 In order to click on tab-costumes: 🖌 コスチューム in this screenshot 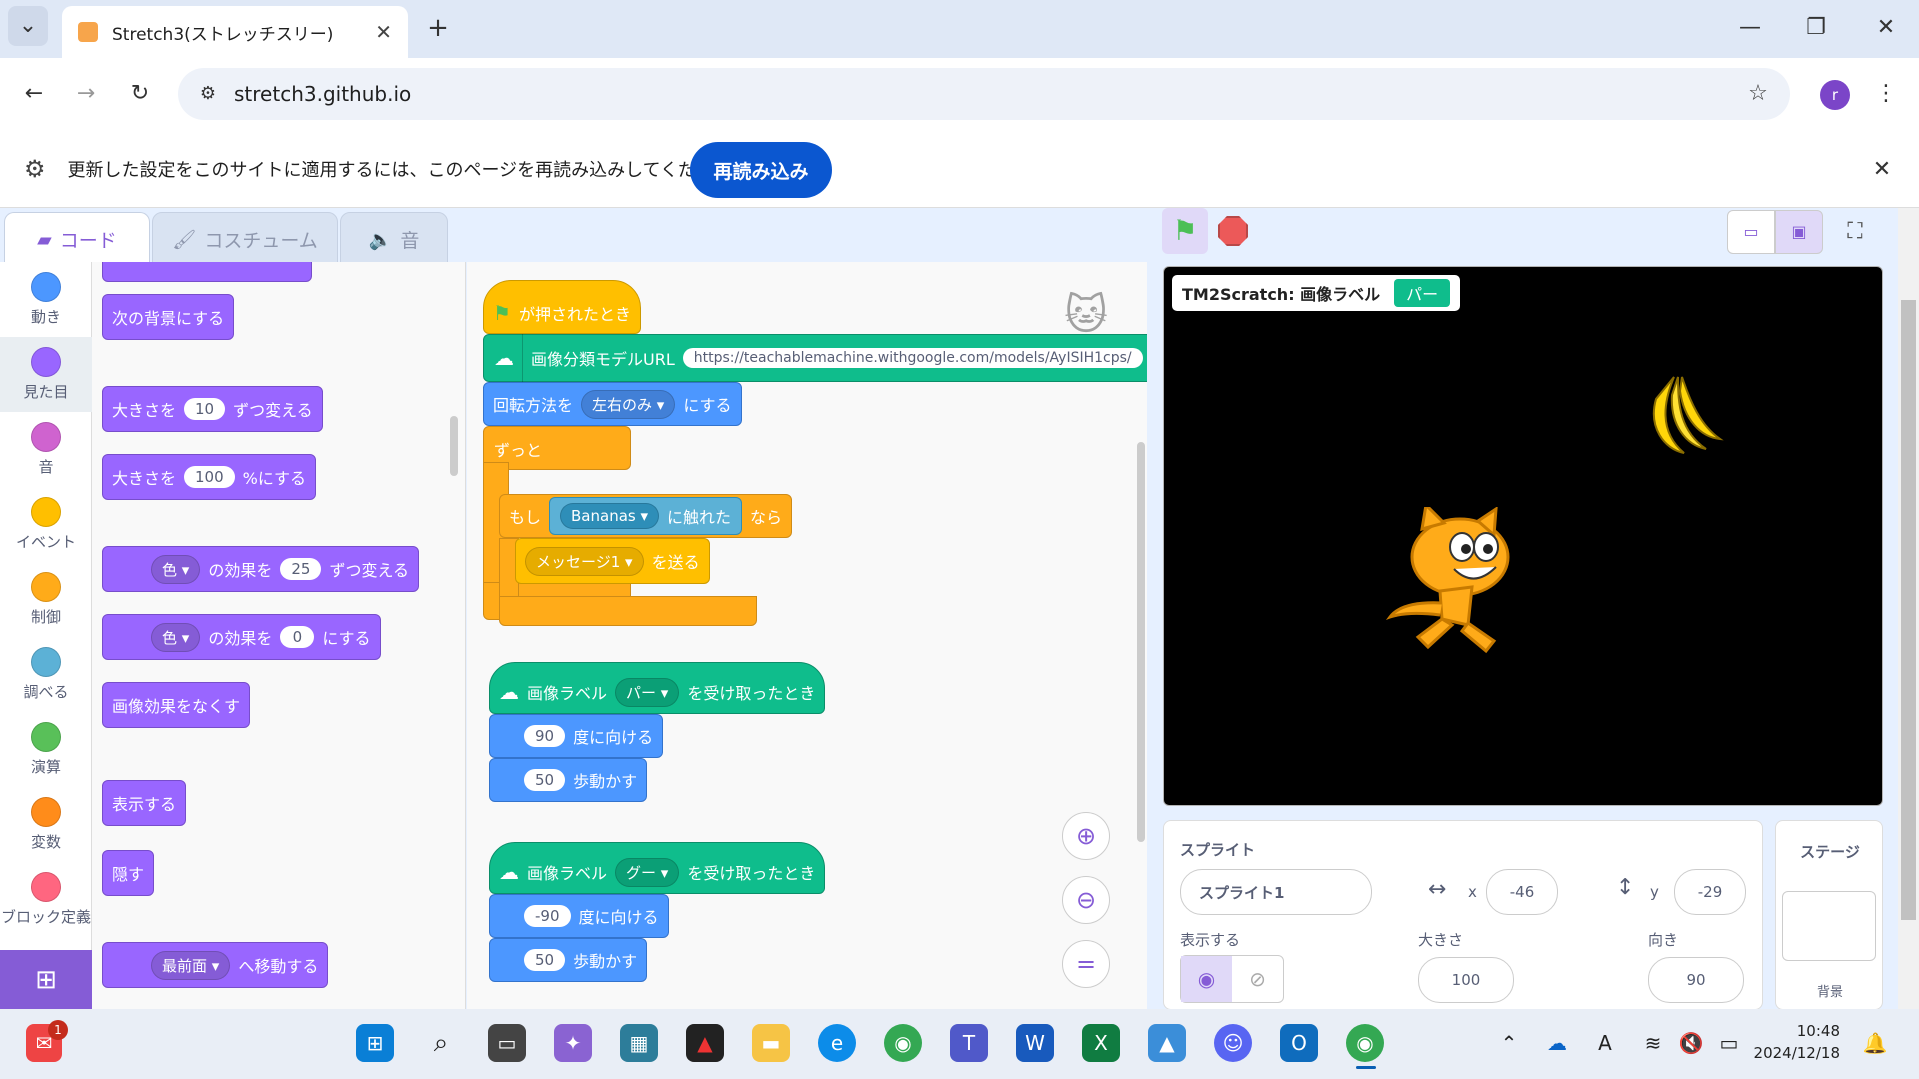, I will do `click(245, 239)`.